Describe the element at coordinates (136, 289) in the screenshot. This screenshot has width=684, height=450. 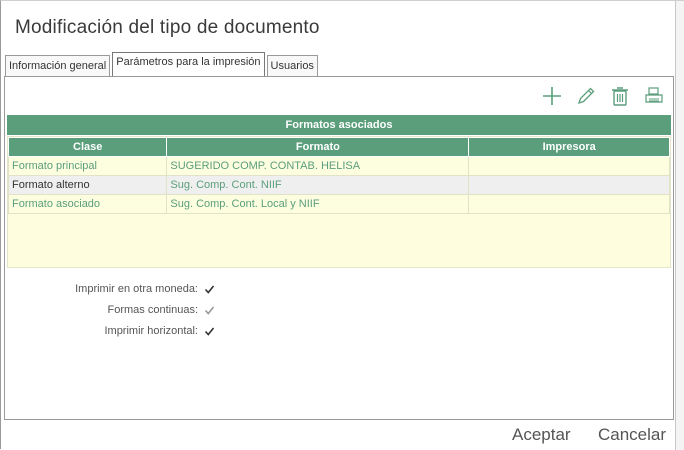
I see `option-label: Imprimir en otra moneda:` at that location.